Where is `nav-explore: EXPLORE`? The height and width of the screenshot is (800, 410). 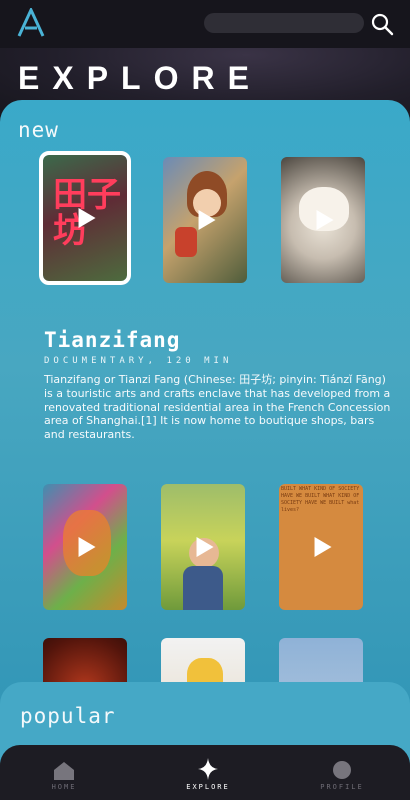
nav-explore: EXPLORE is located at coordinates (208, 772).